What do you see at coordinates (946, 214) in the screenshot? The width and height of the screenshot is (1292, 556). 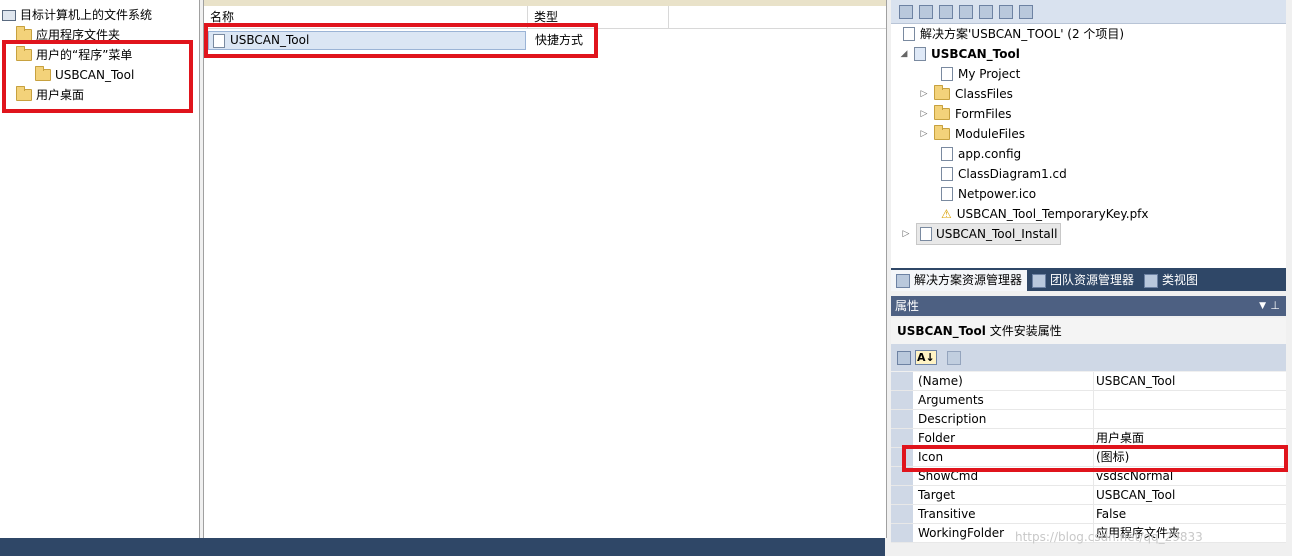 I see `warning-icon: ⚠` at bounding box center [946, 214].